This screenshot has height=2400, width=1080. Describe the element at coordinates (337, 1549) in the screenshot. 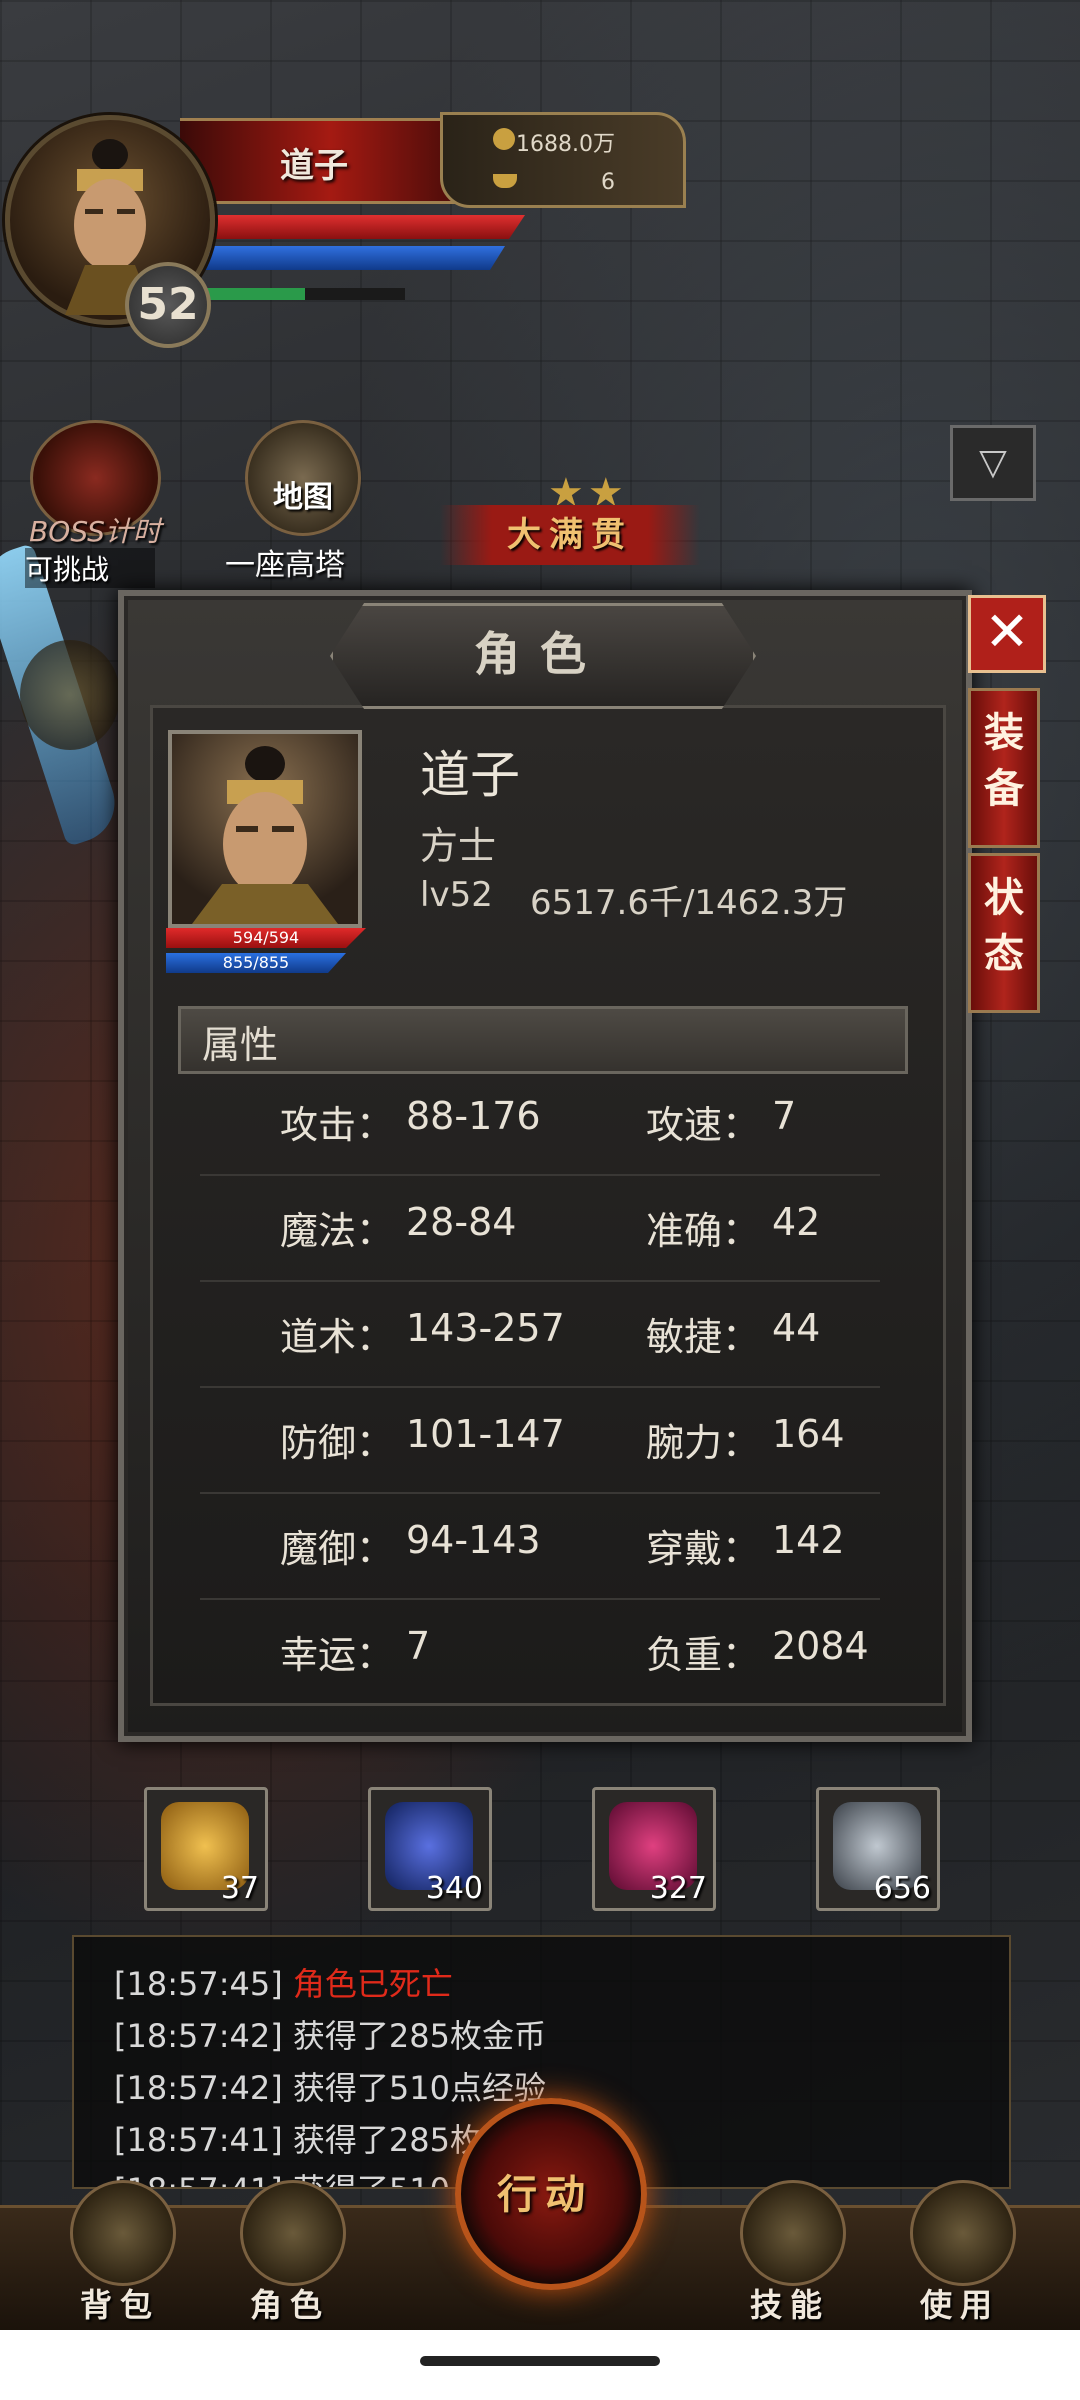

I see `stat-label: 魔御：` at that location.